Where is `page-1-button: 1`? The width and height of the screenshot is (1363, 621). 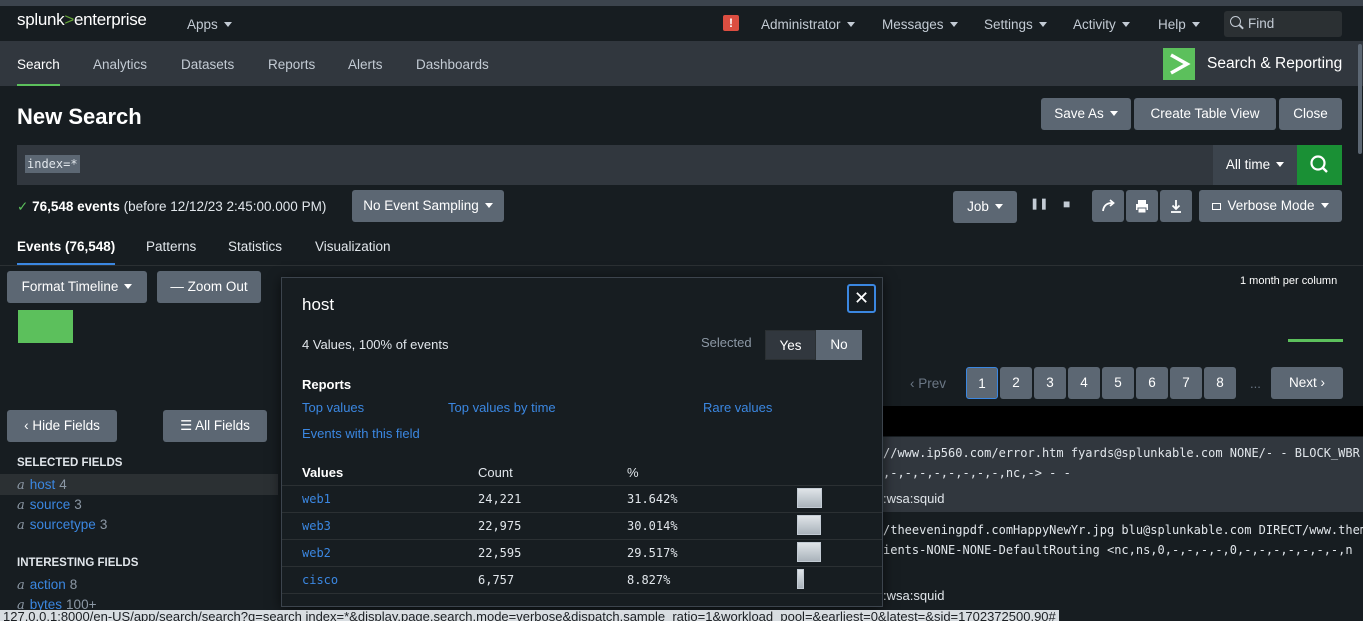
page-1-button: 1 is located at coordinates (982, 383).